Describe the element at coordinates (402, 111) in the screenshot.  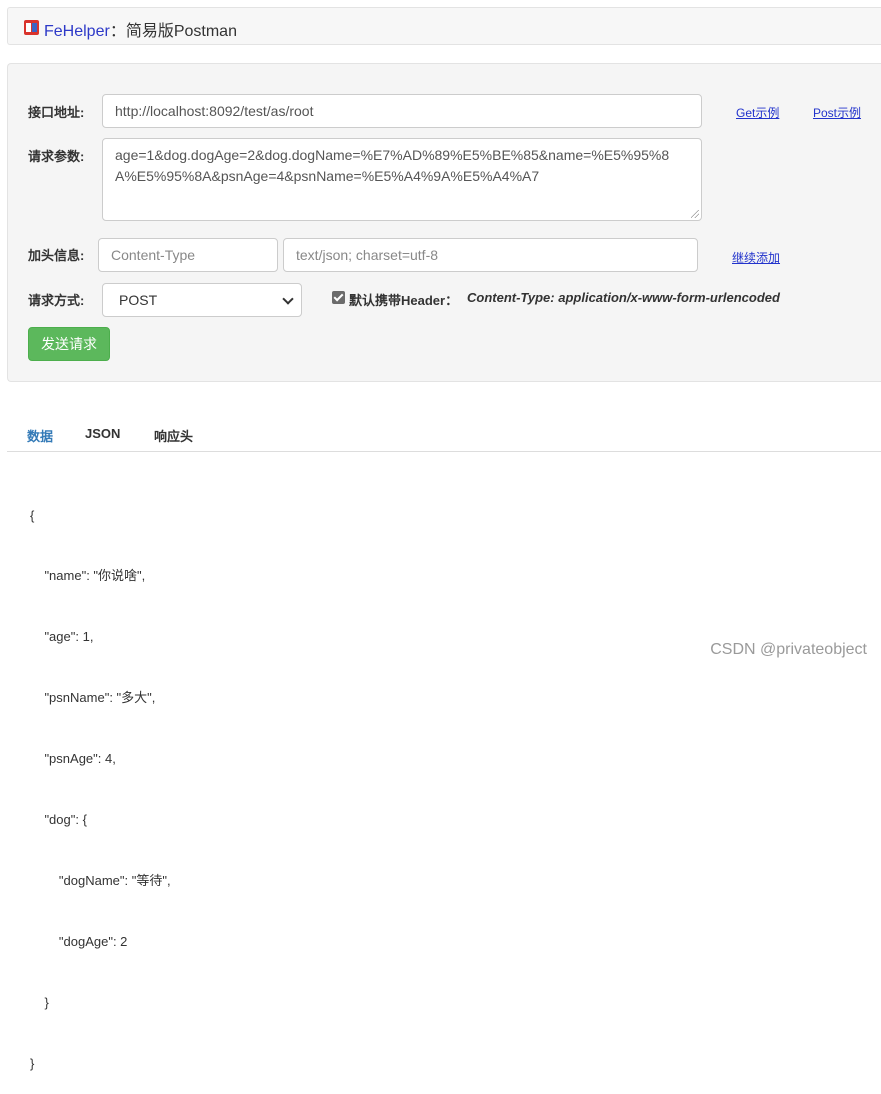
I see `url-input: http://localhost:8092/test/as/root` at that location.